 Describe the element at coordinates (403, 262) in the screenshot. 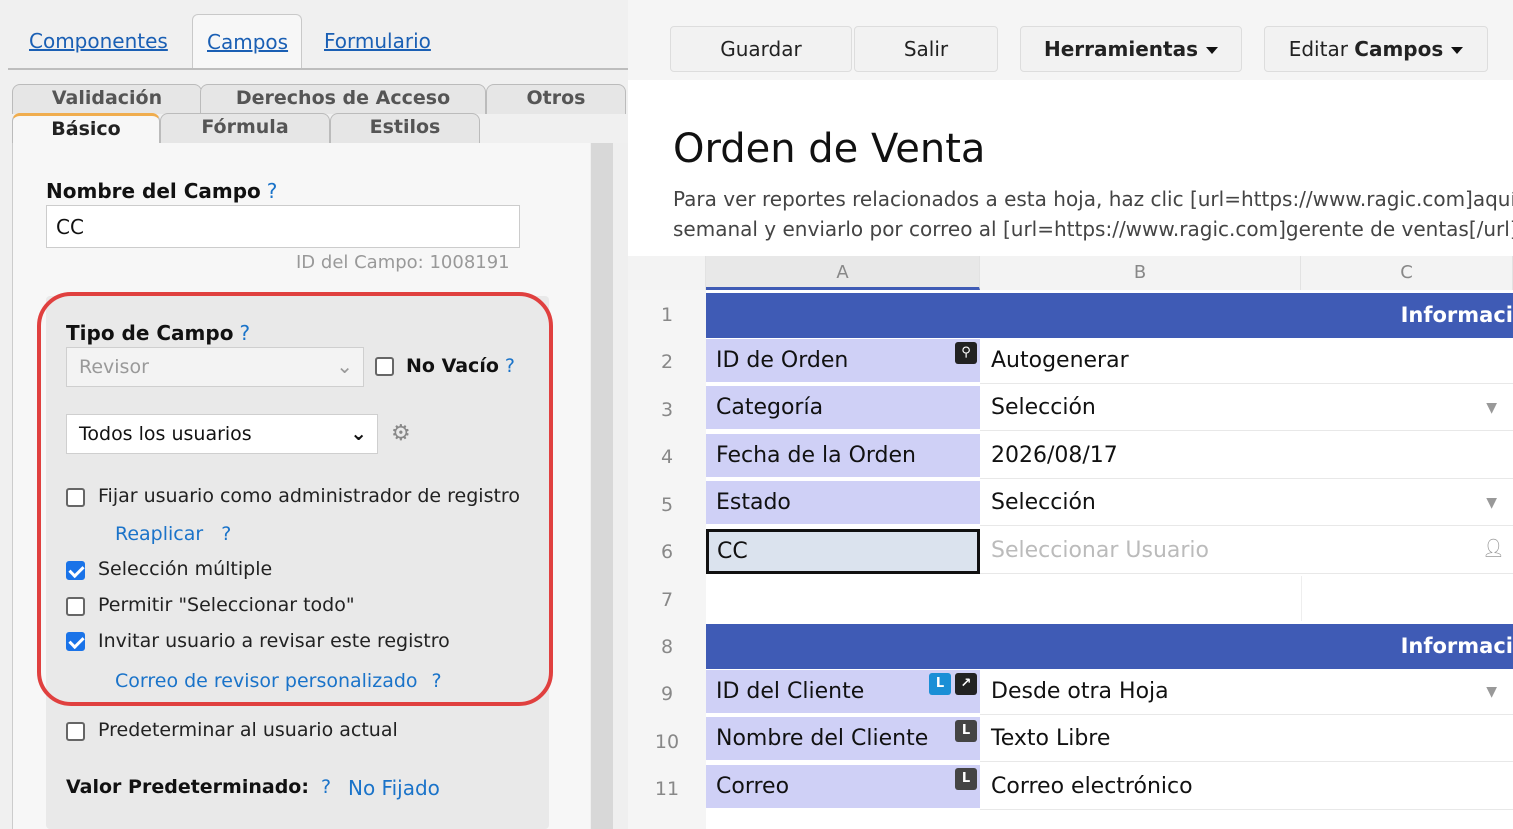

I see `field-id-text: ID del Campo: 1008191` at that location.